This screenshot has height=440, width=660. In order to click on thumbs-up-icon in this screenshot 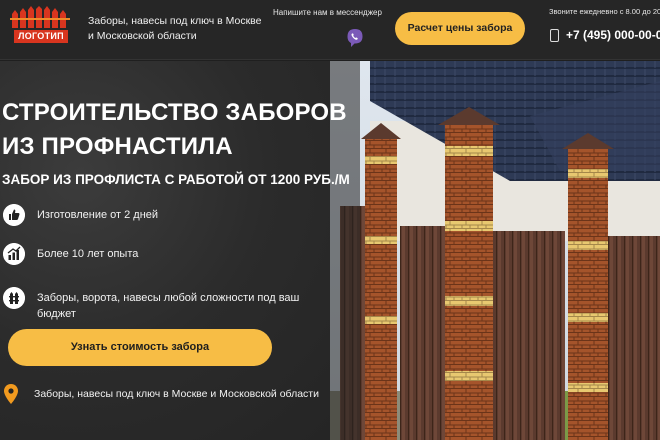, I will do `click(14, 215)`.